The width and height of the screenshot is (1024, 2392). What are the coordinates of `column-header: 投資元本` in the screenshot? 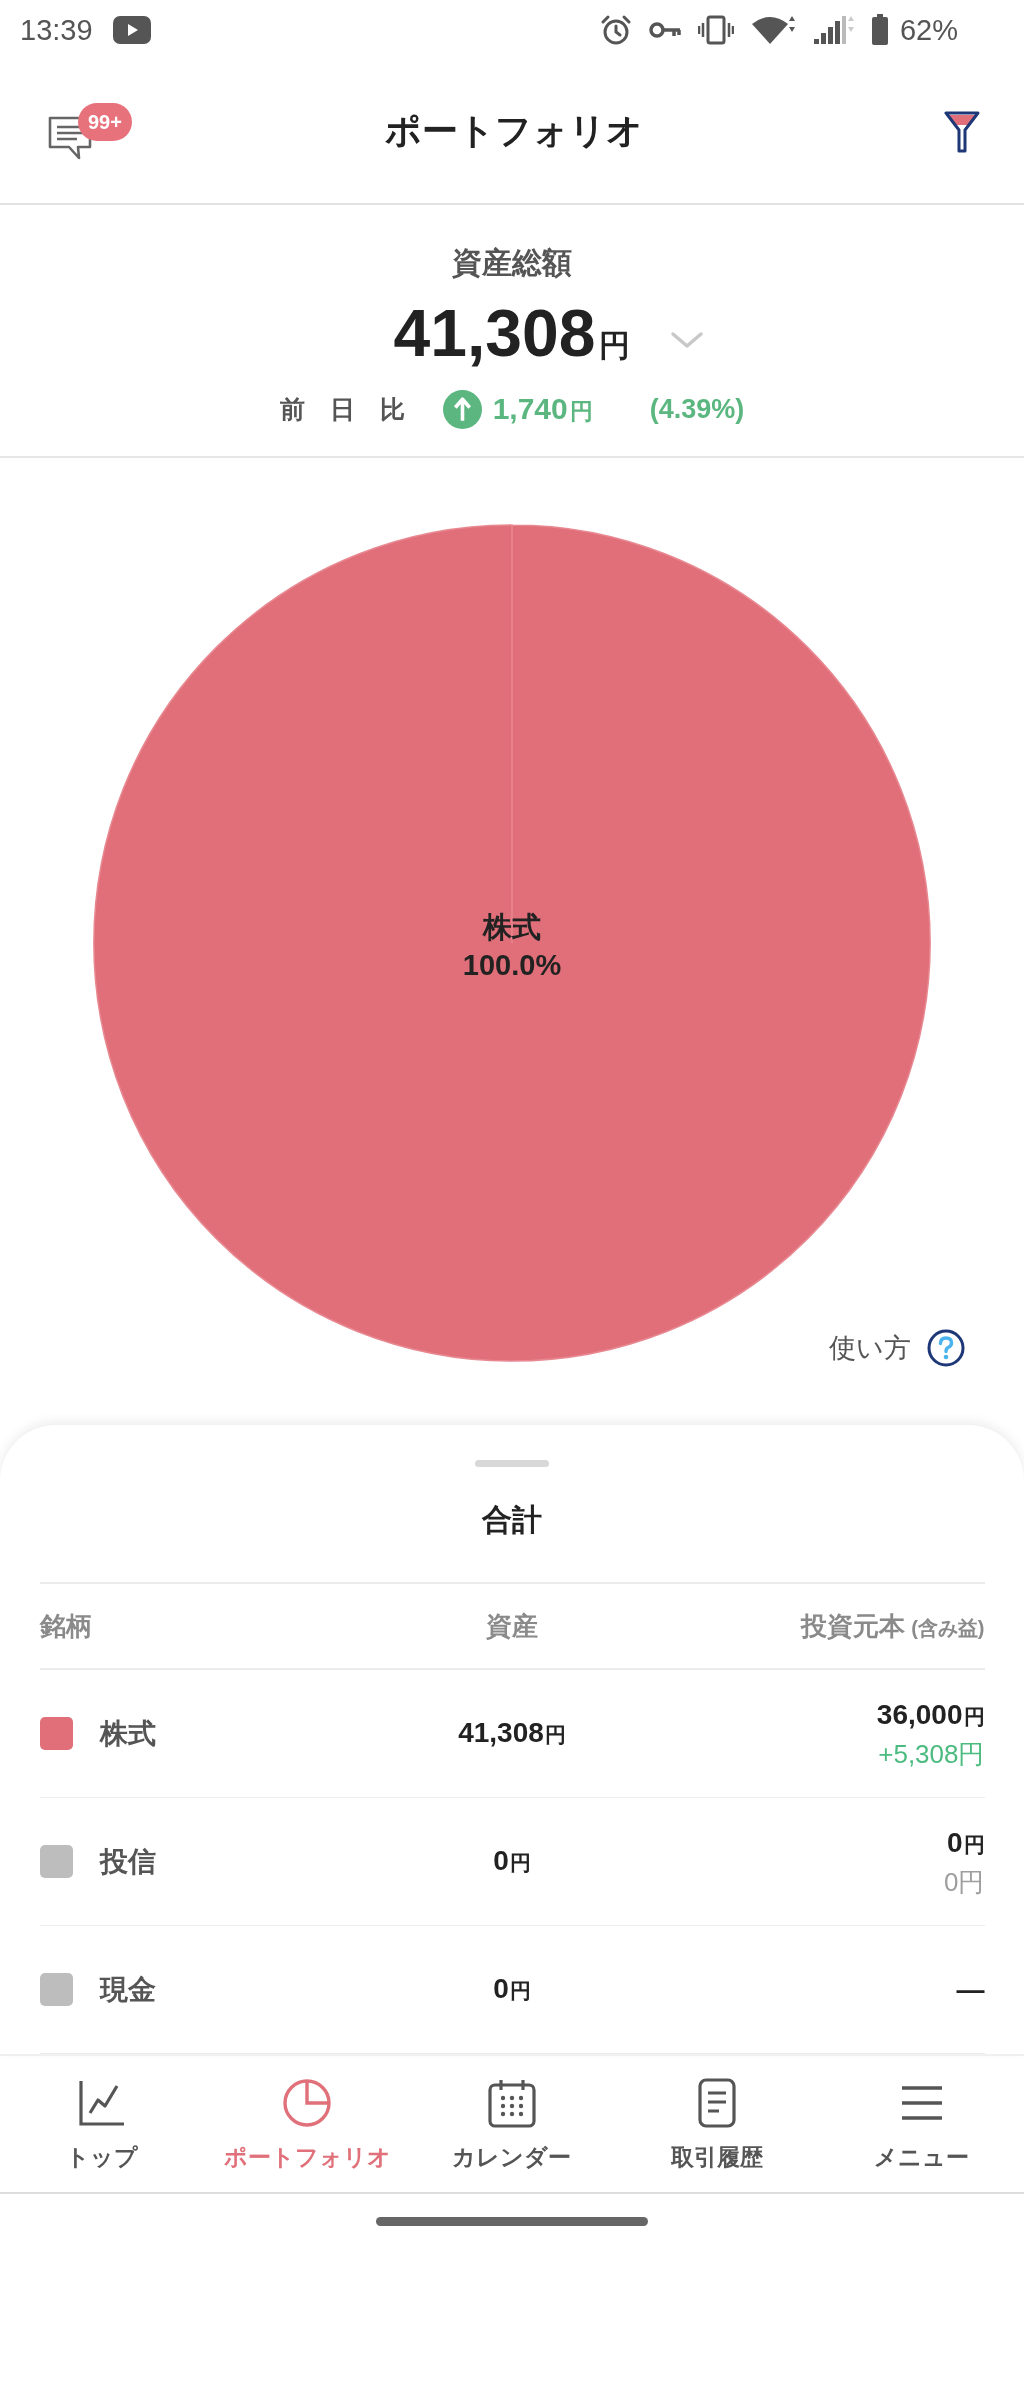 It's located at (853, 1625).